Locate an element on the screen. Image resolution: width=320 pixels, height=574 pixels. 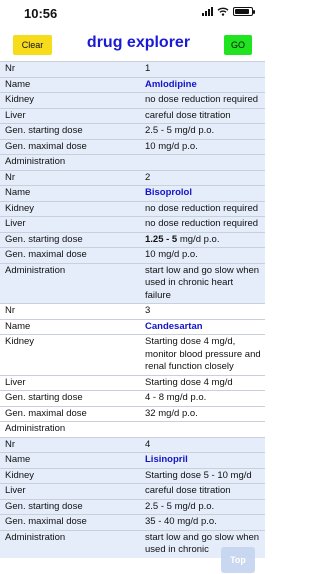
starting-dose-value: 1.25 - 5 mg/d p.o. is located at coordinates (202, 240).